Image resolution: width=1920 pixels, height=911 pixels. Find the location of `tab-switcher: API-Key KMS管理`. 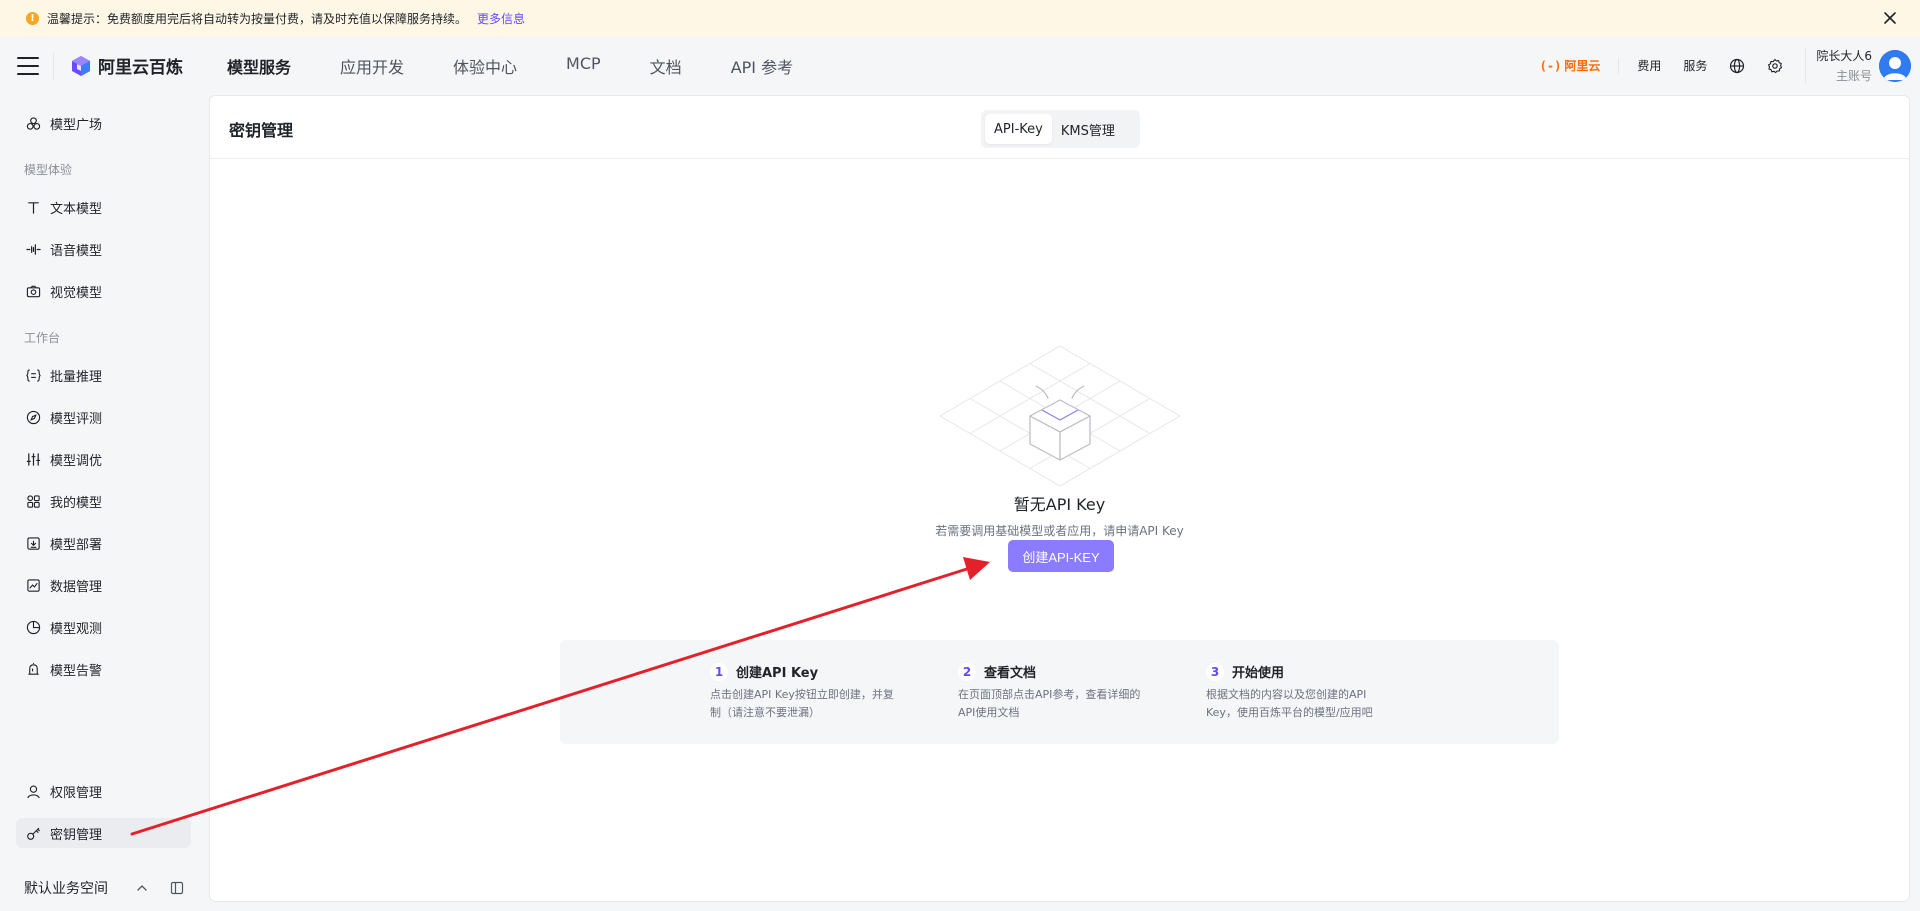

tab-switcher: API-Key KMS管理 is located at coordinates (1060, 129).